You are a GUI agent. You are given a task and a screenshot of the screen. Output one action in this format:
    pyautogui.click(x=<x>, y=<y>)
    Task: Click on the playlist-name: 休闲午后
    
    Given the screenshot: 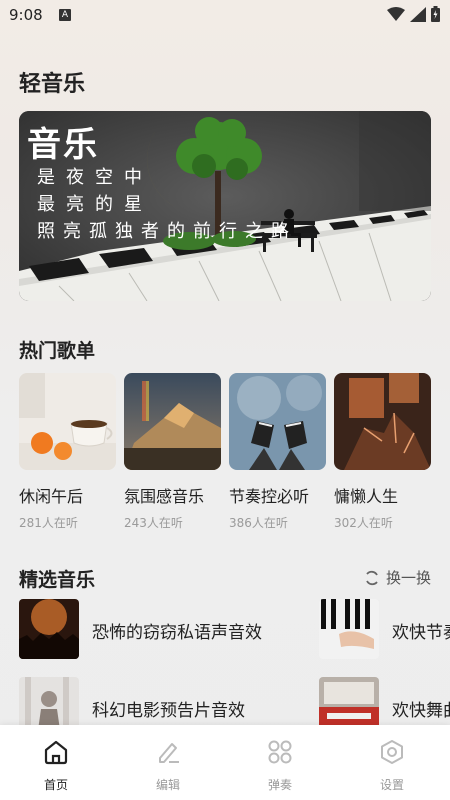 What is the action you would take?
    pyautogui.click(x=51, y=496)
    